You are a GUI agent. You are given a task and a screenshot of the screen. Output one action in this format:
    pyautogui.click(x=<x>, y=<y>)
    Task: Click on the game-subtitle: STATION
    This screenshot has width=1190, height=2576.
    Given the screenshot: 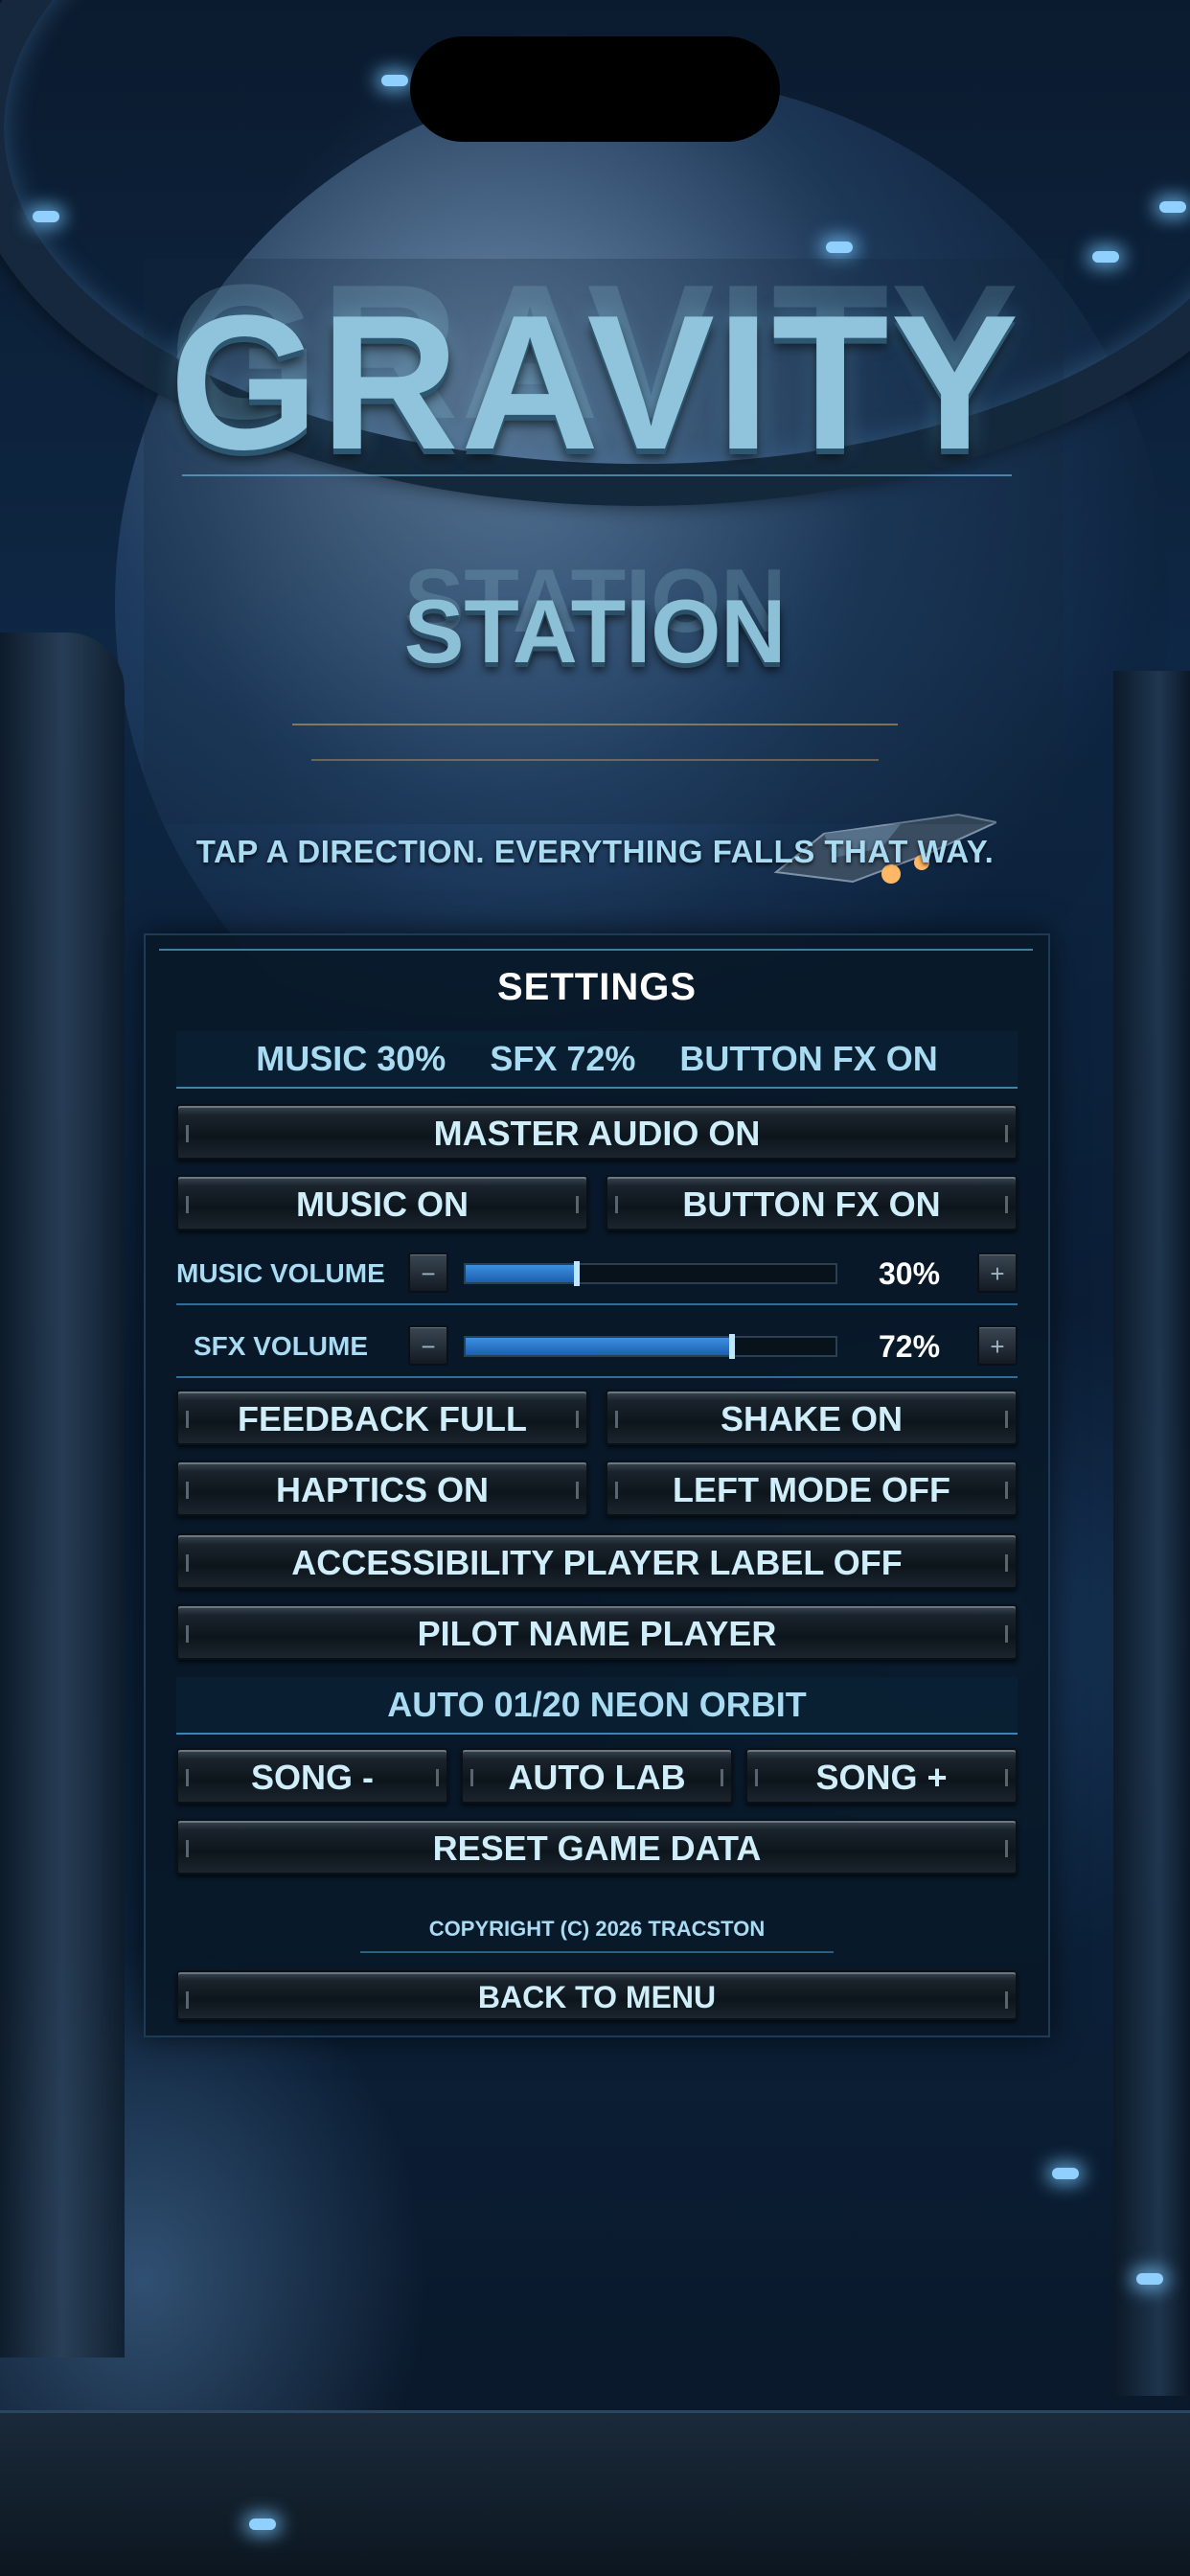 What is the action you would take?
    pyautogui.click(x=595, y=631)
    